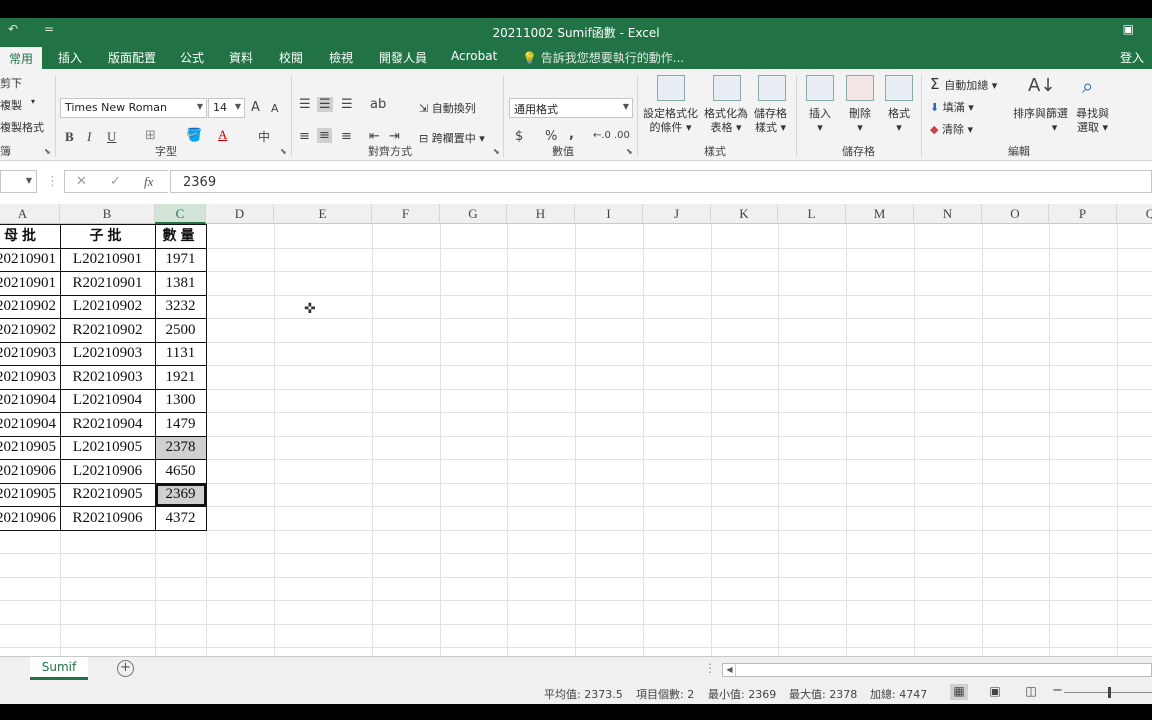 The height and width of the screenshot is (720, 1152). I want to click on horizontal-scrollbar: ◀, so click(937, 670).